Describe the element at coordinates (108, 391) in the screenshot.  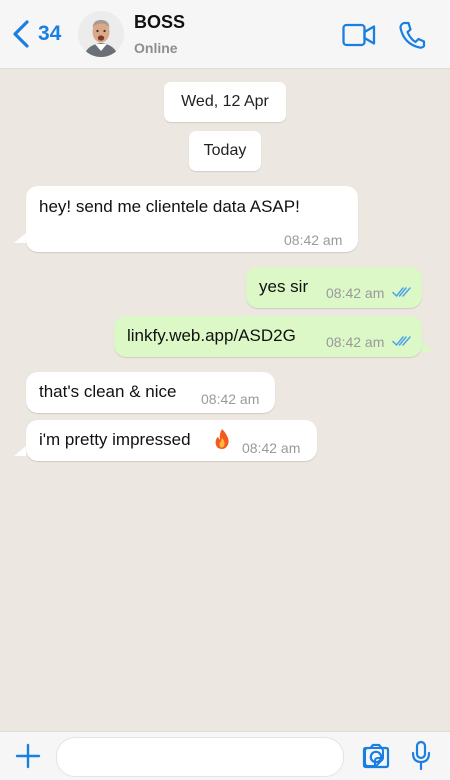
I see `message-text: that's clean & nice` at that location.